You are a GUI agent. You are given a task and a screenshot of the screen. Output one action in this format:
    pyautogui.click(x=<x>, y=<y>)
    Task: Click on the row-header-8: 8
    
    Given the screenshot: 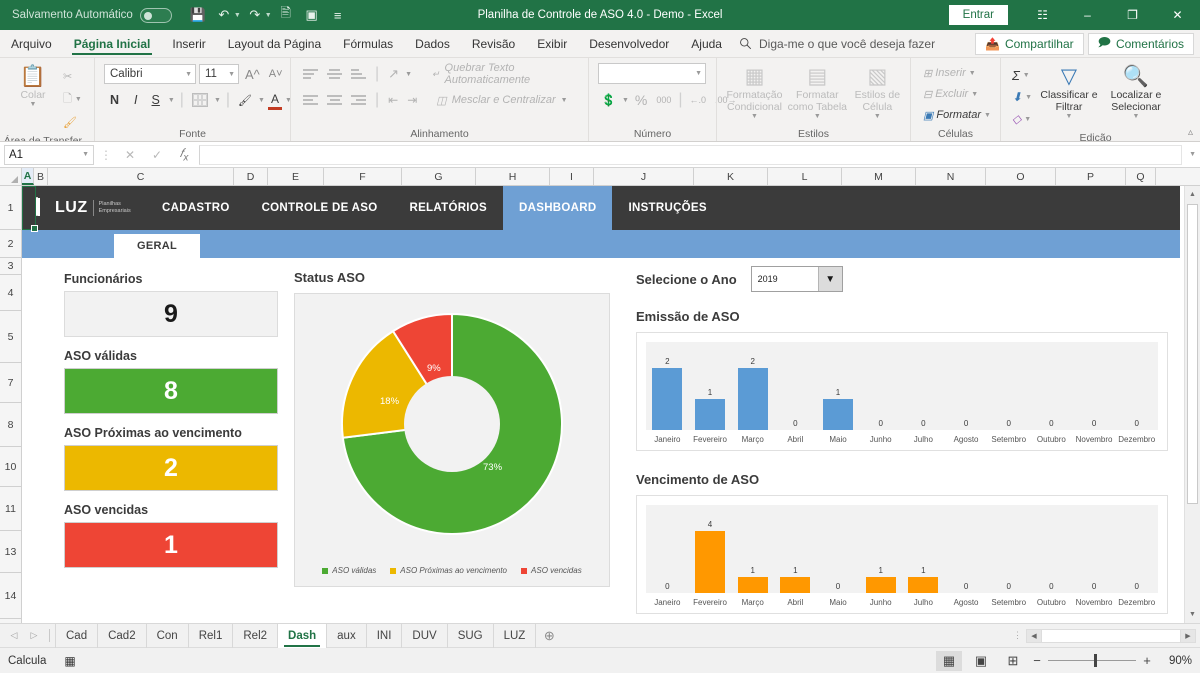 What is the action you would take?
    pyautogui.click(x=10, y=425)
    